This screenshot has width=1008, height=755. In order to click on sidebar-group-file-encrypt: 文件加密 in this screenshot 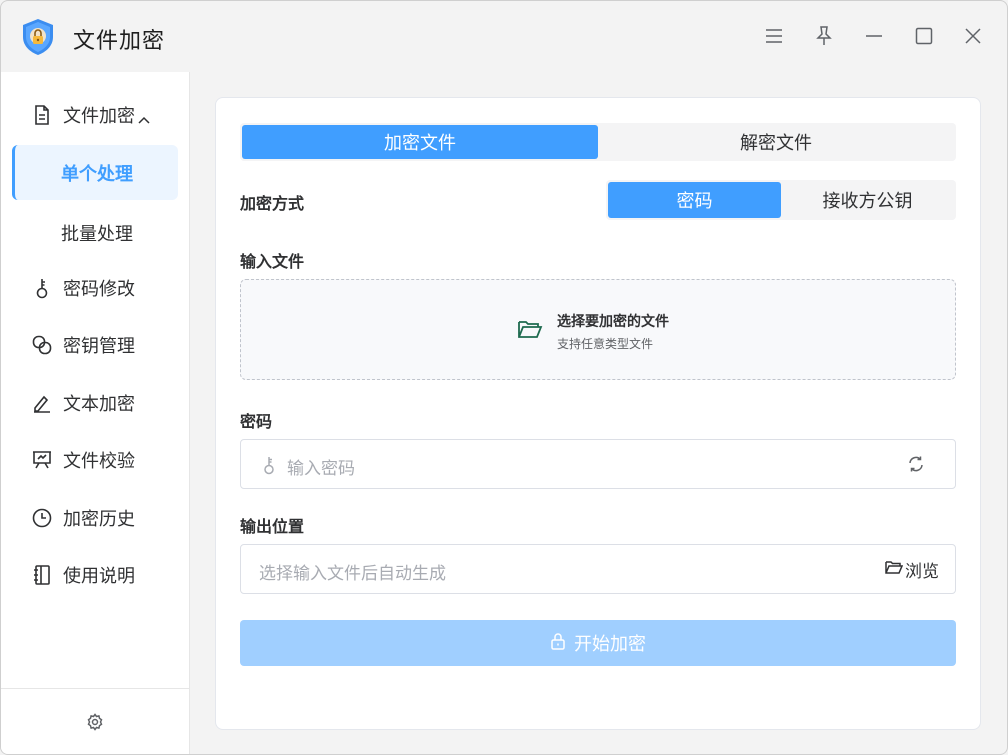, I will do `click(95, 115)`.